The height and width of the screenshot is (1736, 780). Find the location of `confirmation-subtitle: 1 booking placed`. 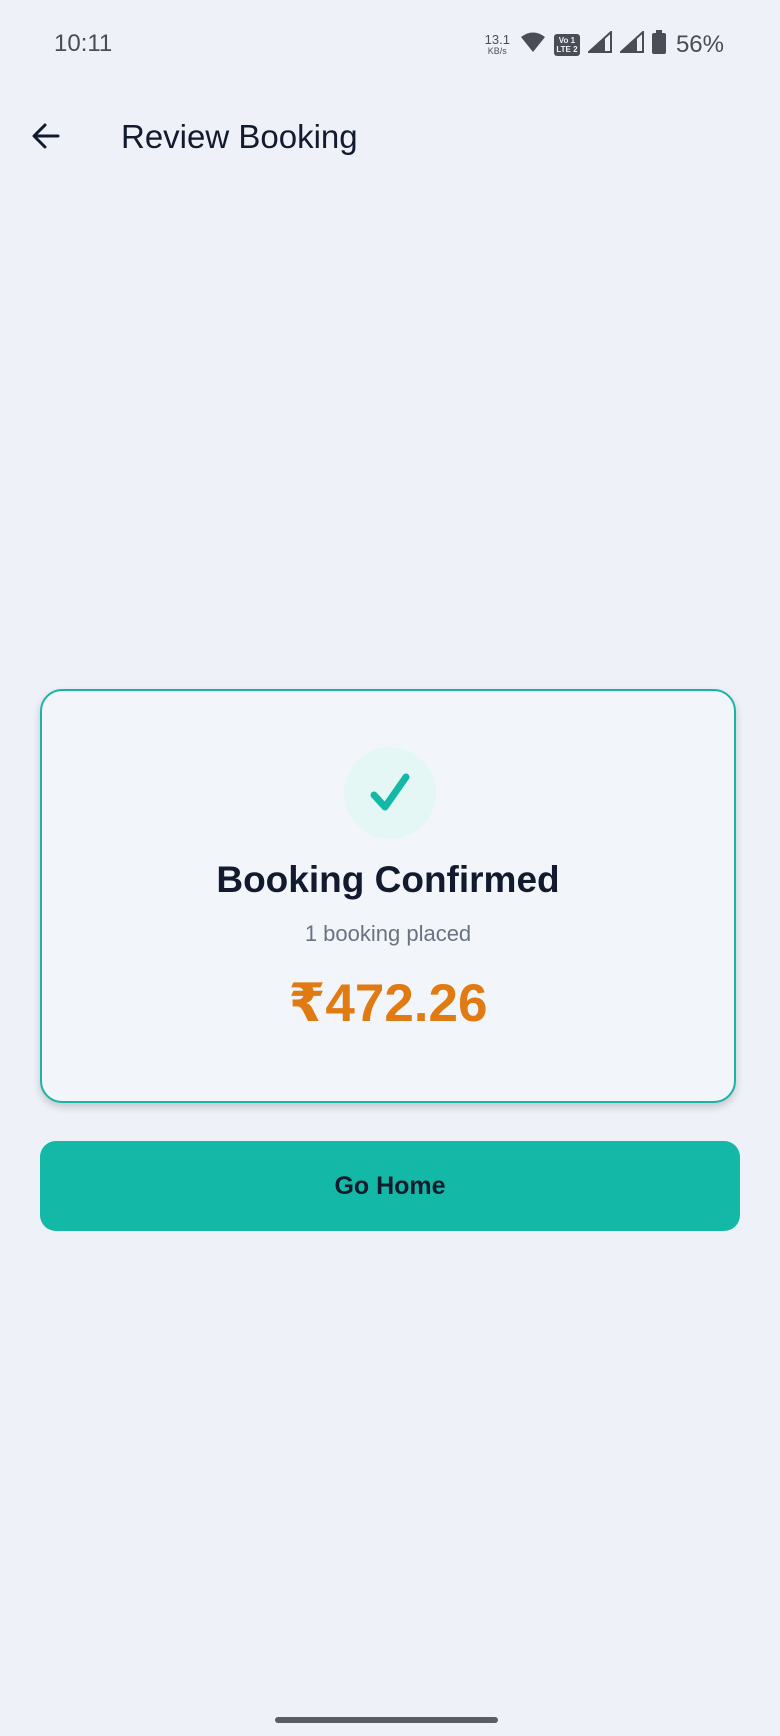

confirmation-subtitle: 1 booking placed is located at coordinates (388, 933).